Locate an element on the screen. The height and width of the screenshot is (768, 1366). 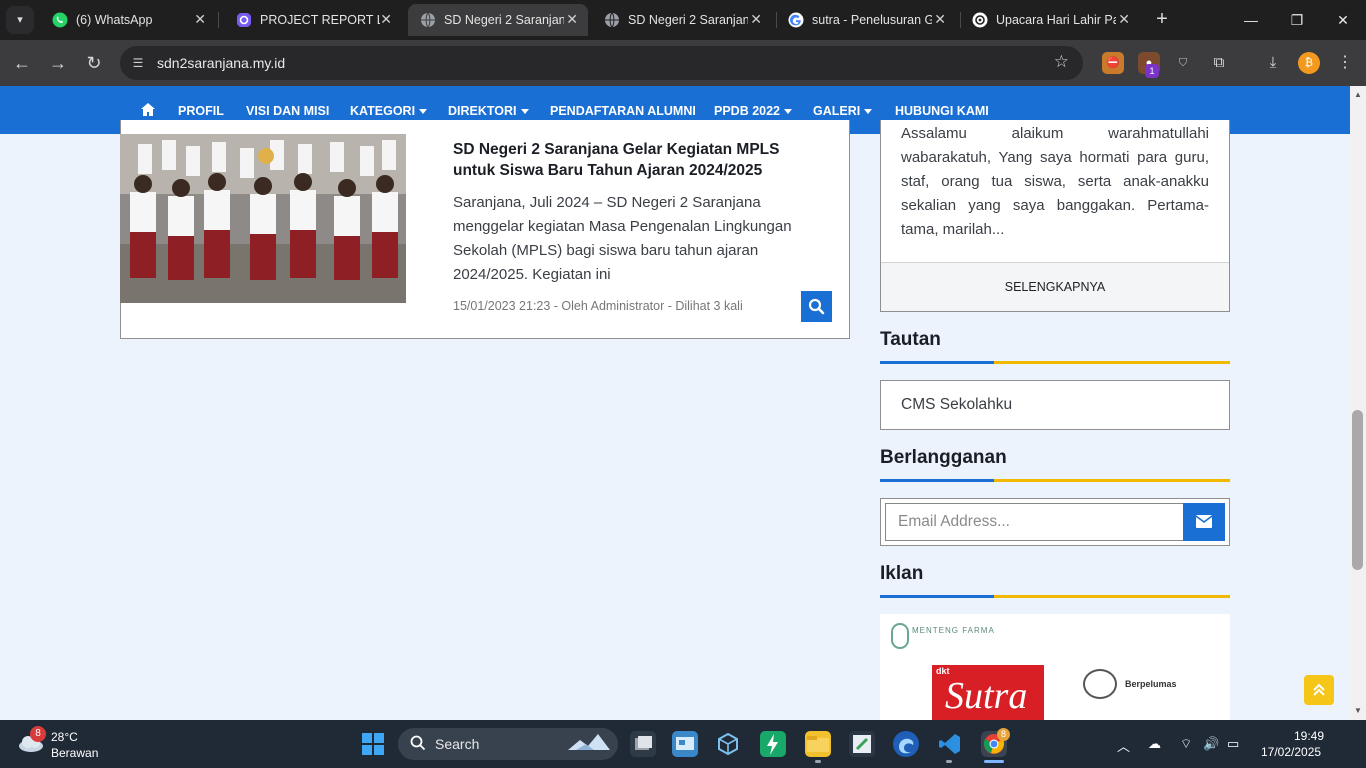
browser-menu-icon: ⋮ is located at coordinates (1345, 63).